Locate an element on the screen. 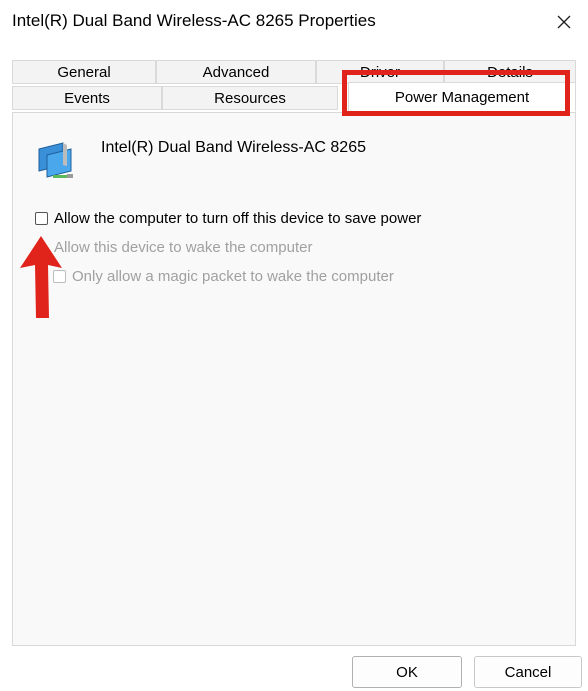 Image resolution: width=588 pixels, height=691 pixels. tab-general: General is located at coordinates (84, 72).